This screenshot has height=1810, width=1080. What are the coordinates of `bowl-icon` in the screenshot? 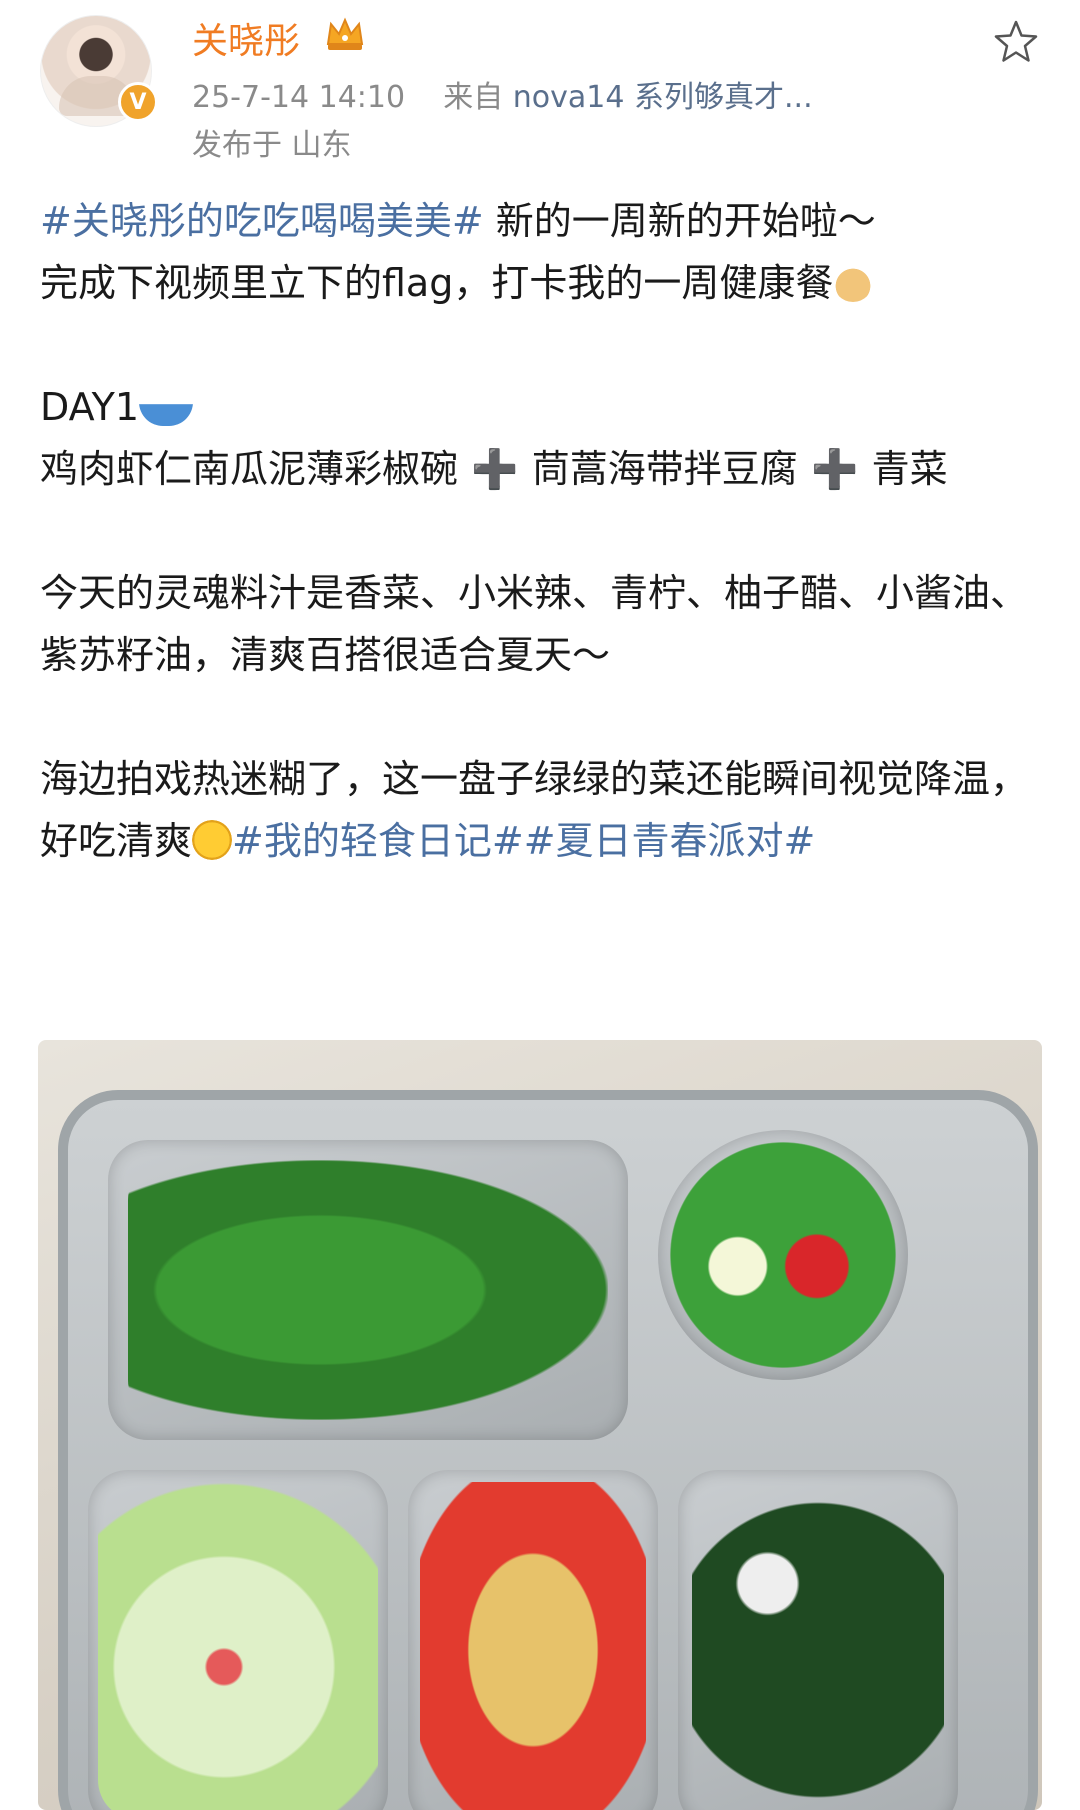 It's located at (166, 406).